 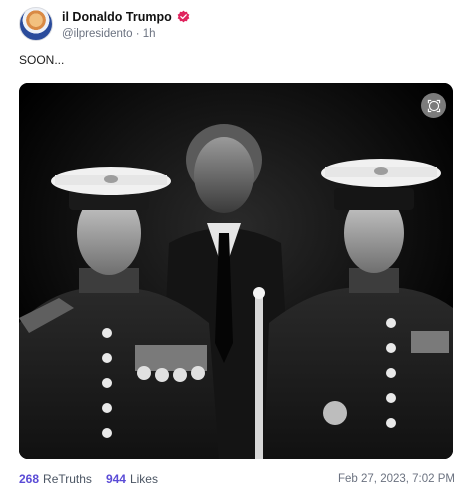 I want to click on author-avatar, so click(x=36, y=24).